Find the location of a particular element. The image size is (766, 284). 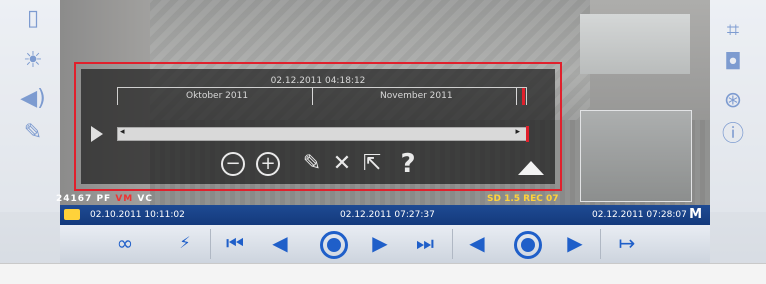

scroll-left-icon: ◂ is located at coordinates (122, 132).